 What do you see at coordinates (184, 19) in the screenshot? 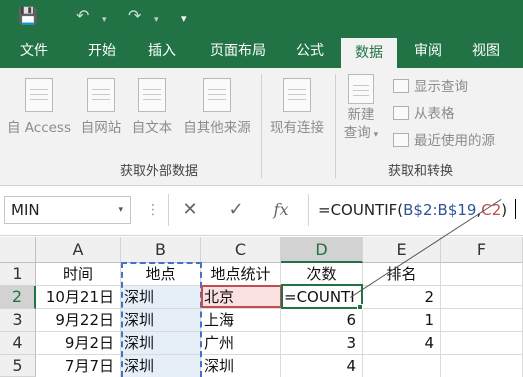
I see `customize-qat-icon: ▾` at bounding box center [184, 19].